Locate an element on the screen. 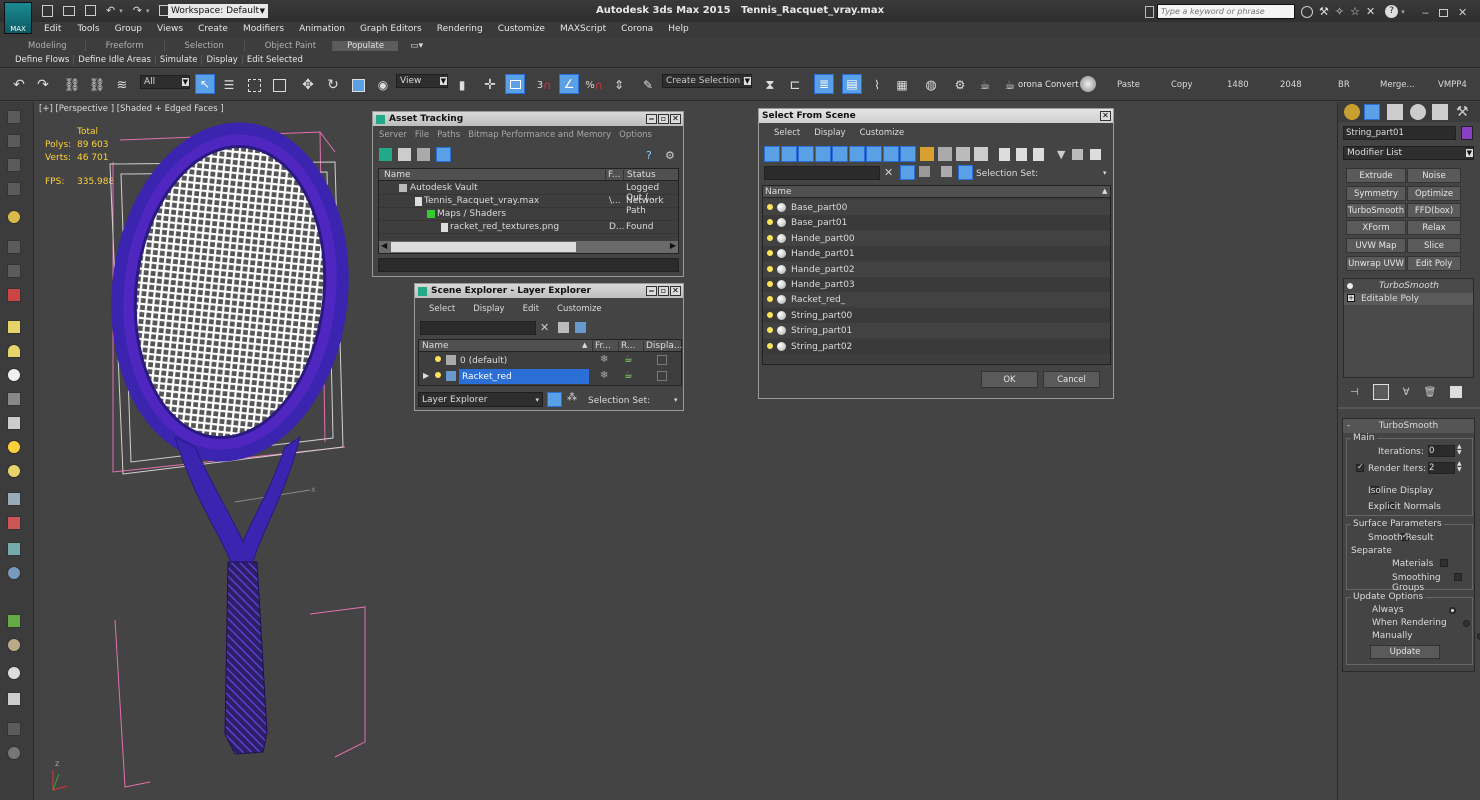 The height and width of the screenshot is (800, 1480). menu-edit: Edit is located at coordinates (52, 29).